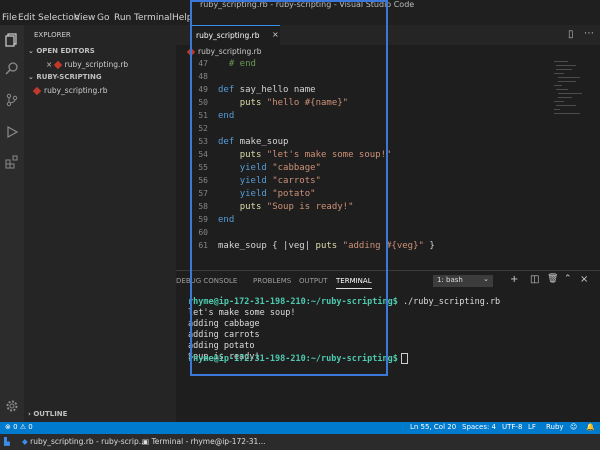 Image resolution: width=600 pixels, height=450 pixels. Describe the element at coordinates (19, 427) in the screenshot. I see `remote-icon: ⊗ 0 ⚠ 0` at that location.